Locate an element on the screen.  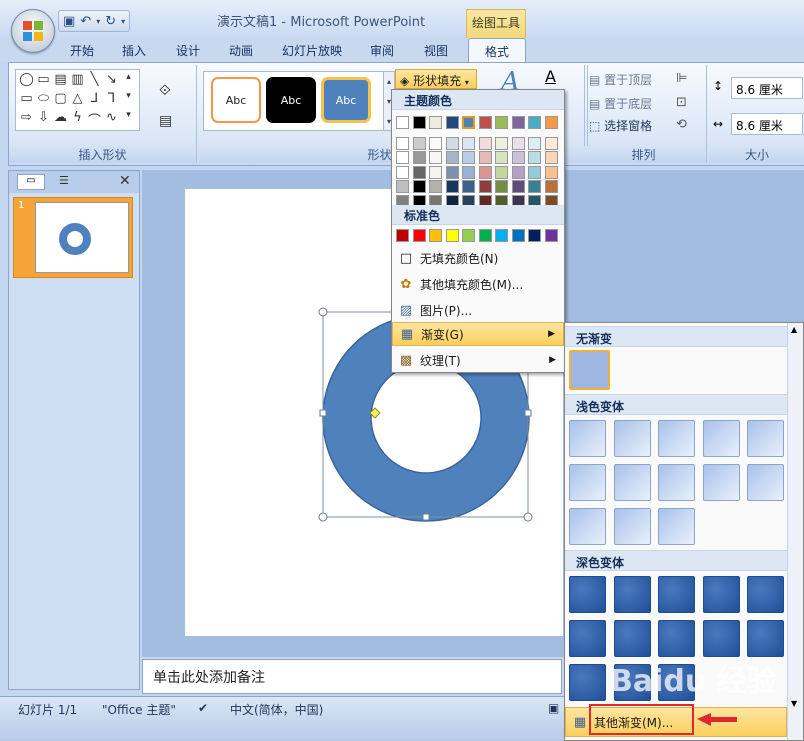
resize-handle-e is located at coordinates (528, 413).